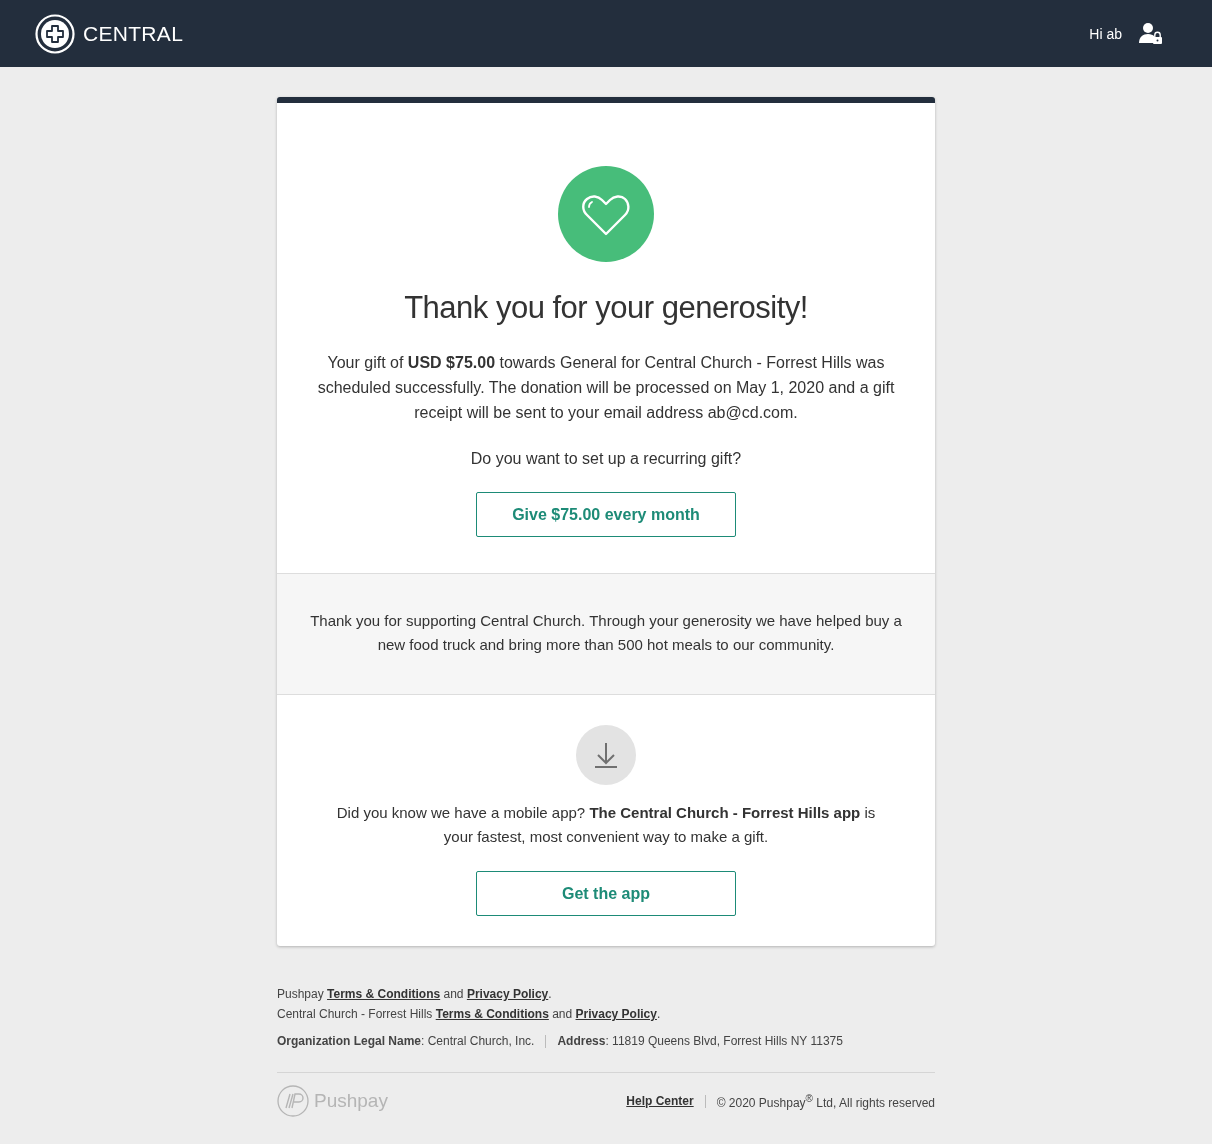 This screenshot has width=1212, height=1144. I want to click on policy-line: Pushpay Terms & Conditions and Privacy Policy., so click(415, 994).